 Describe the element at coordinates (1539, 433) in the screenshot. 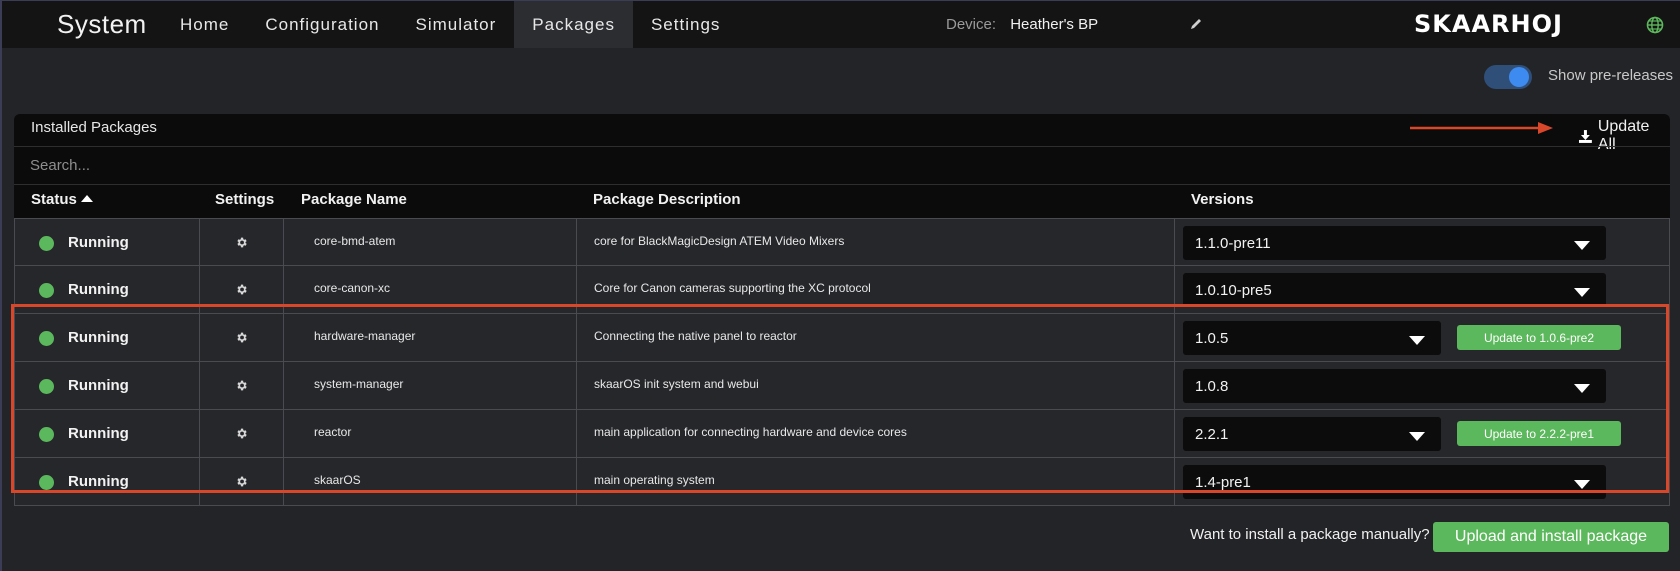

I see `update-version-button: Update to 2.2.2-pre1` at that location.